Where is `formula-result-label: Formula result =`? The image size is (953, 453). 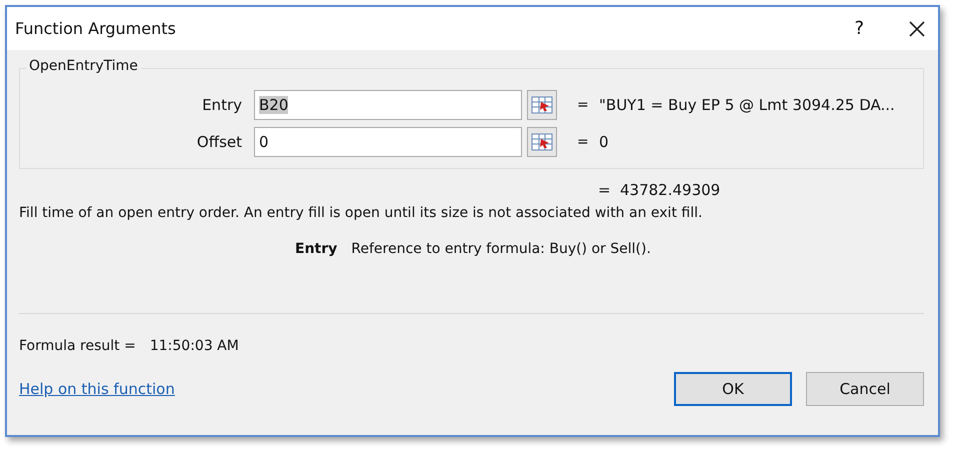
formula-result-label: Formula result = is located at coordinates (77, 346).